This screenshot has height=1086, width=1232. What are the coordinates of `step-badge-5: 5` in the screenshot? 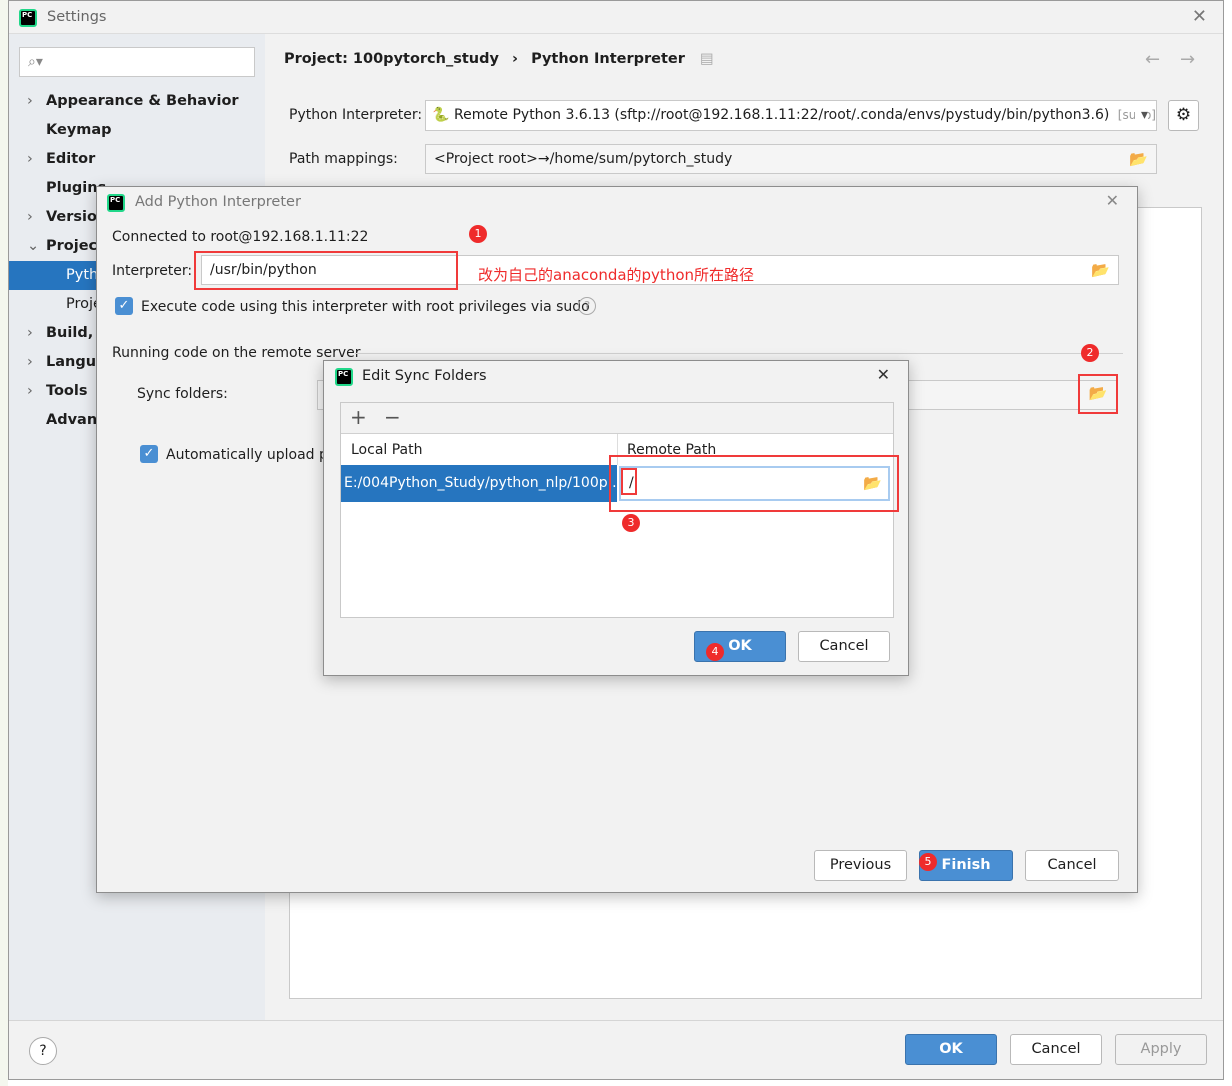 It's located at (928, 862).